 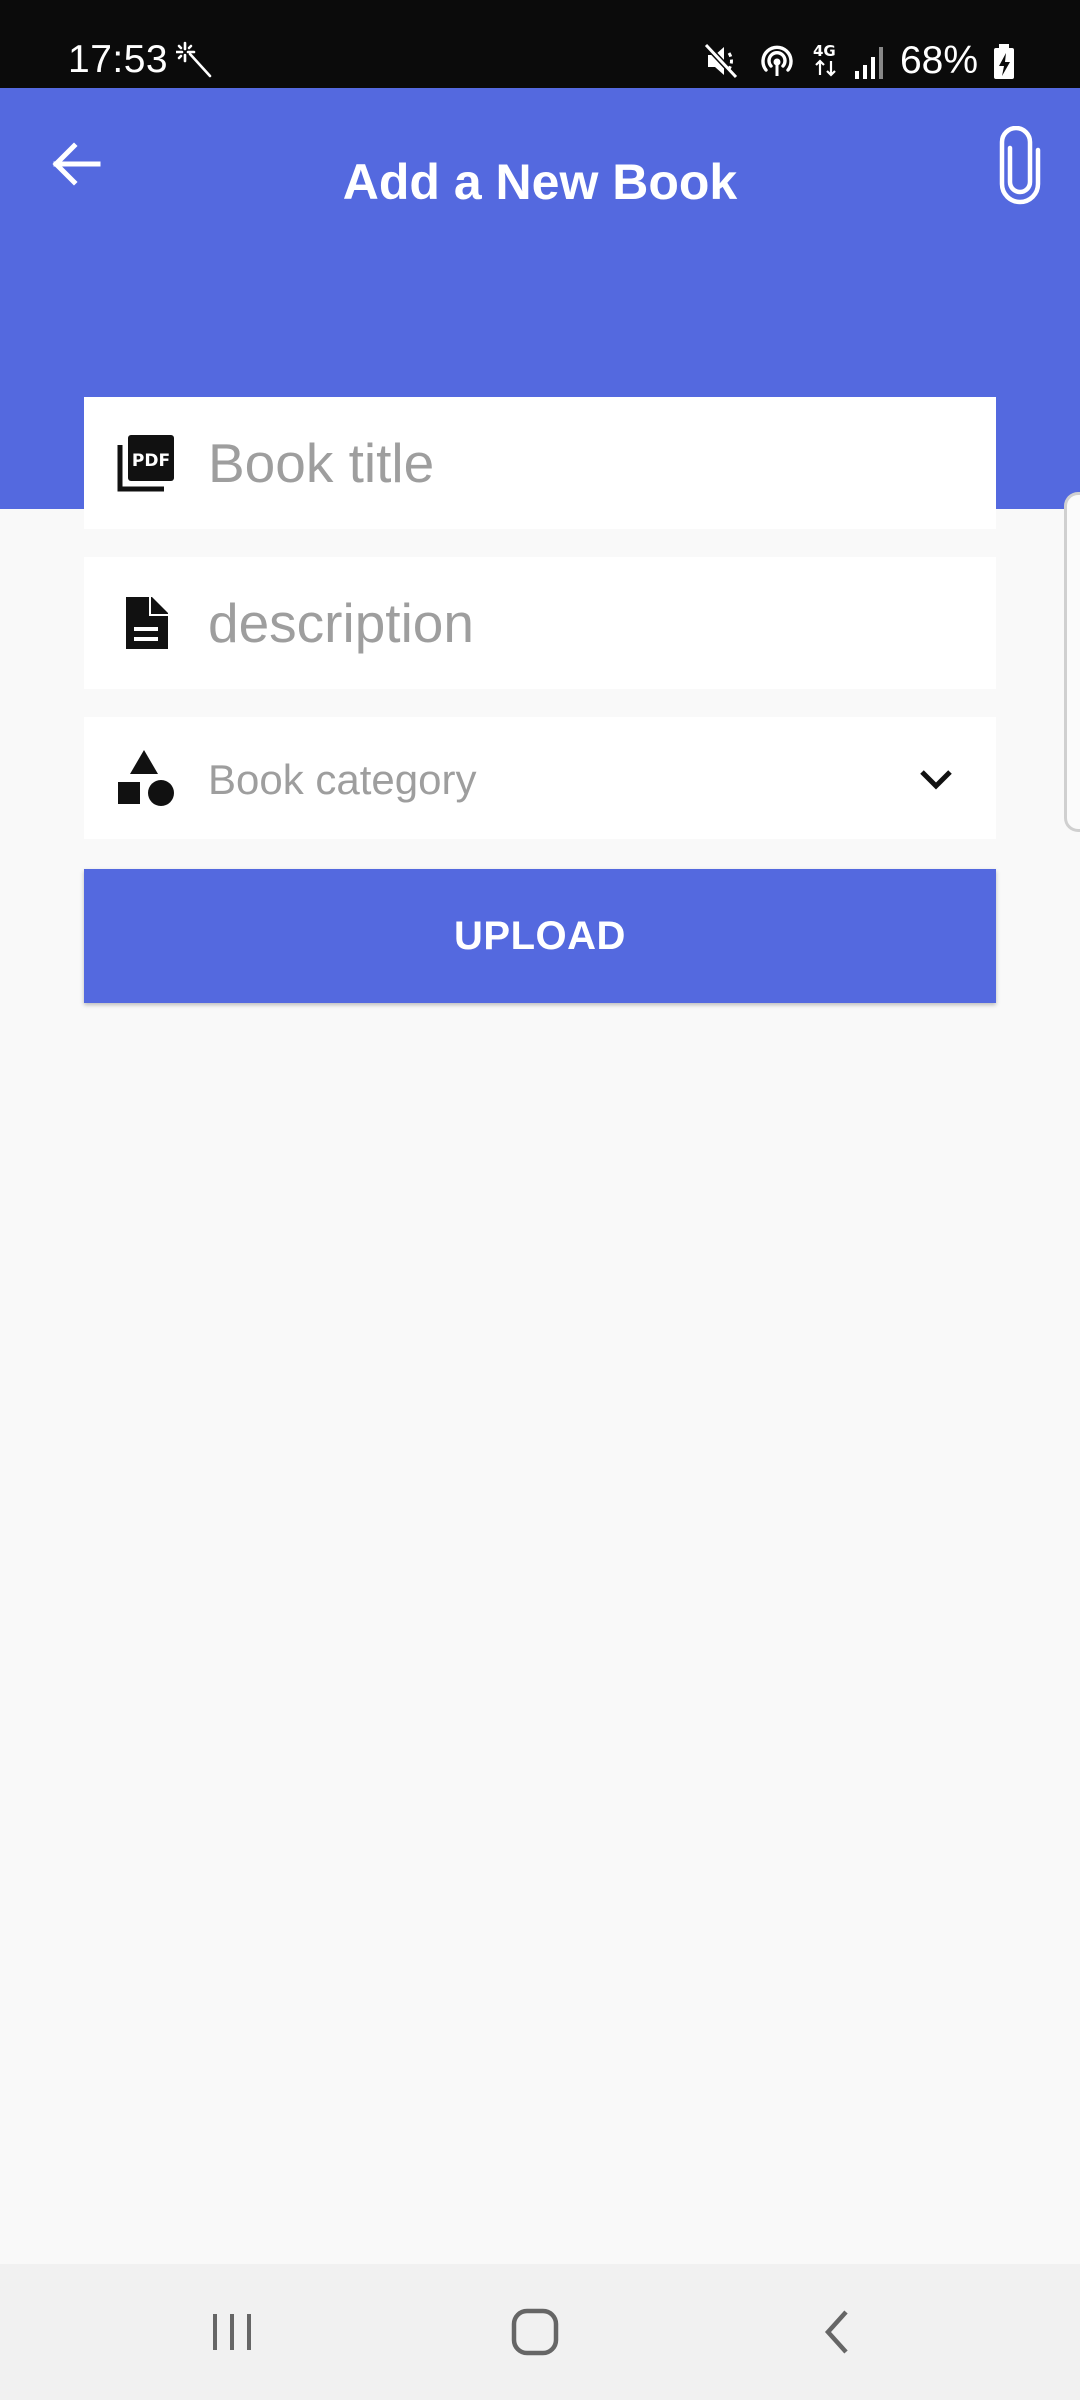 I want to click on battery-charging-icon, so click(x=1004, y=61).